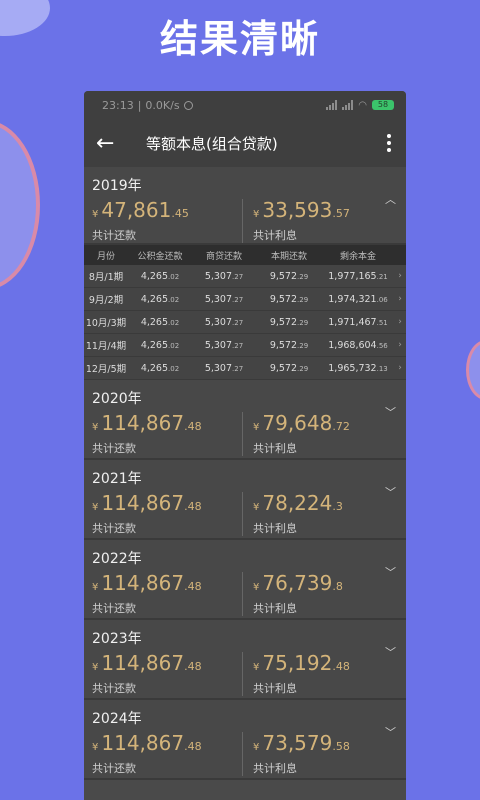 The image size is (480, 800). I want to click on year-summary: ¥114,867.48 共计还款 ¥76,739.8 共计利息, so click(245, 594).